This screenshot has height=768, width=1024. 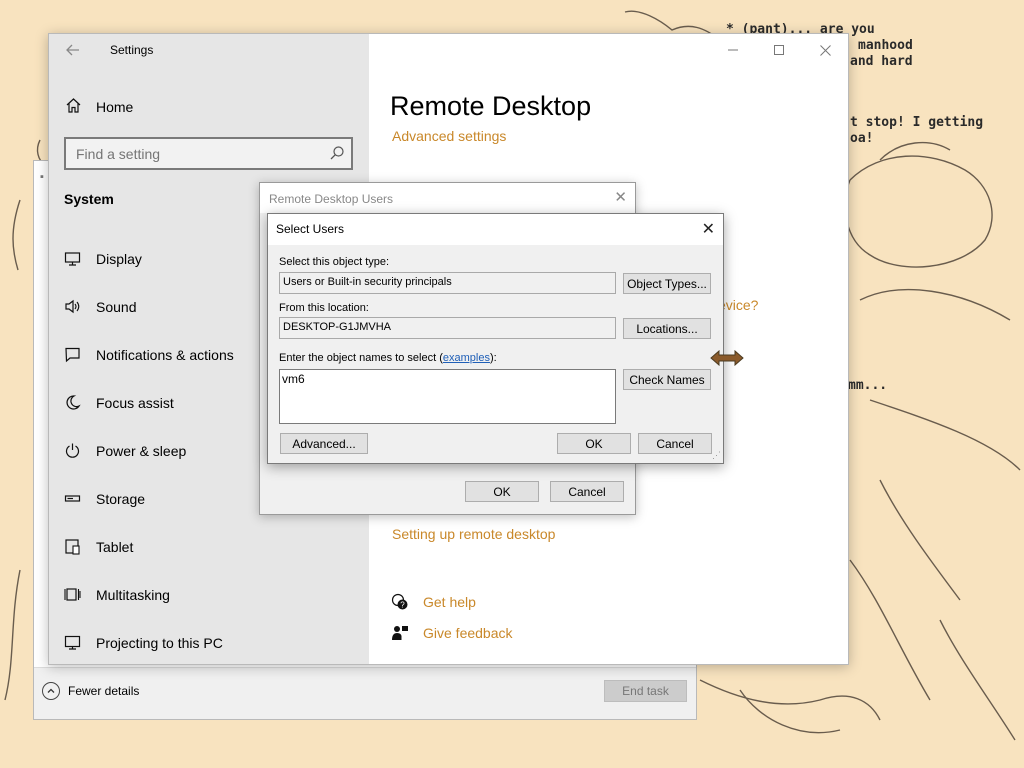 I want to click on home-icon, so click(x=73, y=107).